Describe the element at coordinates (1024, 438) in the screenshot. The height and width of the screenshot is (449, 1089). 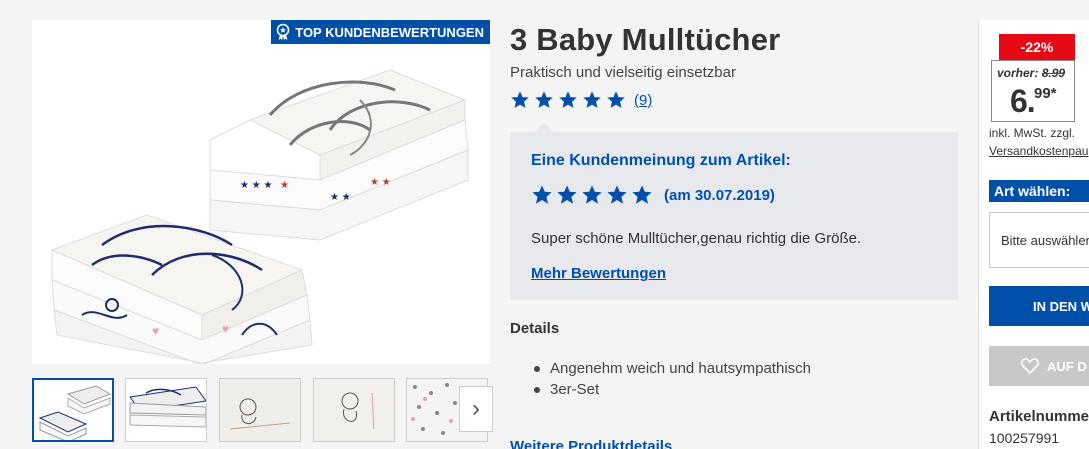
I see `article-number: 100257991` at that location.